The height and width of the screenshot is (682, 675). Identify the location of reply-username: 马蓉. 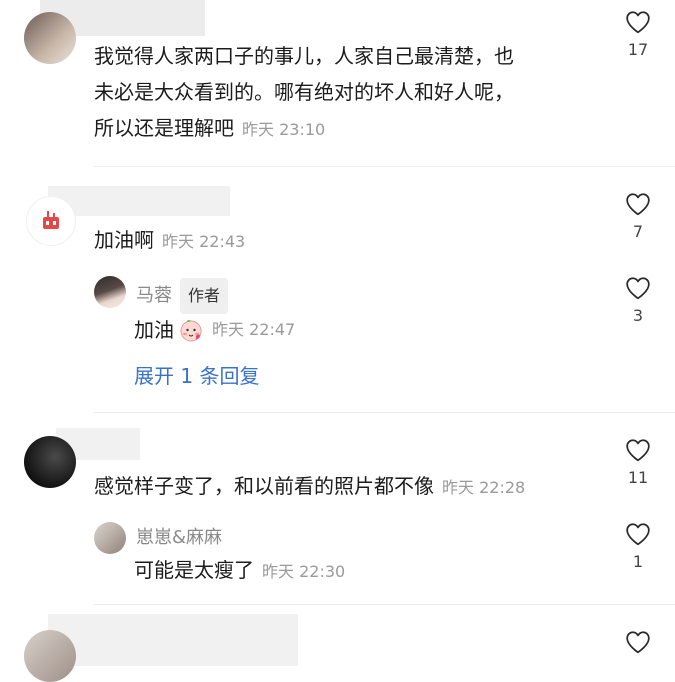
(154, 295).